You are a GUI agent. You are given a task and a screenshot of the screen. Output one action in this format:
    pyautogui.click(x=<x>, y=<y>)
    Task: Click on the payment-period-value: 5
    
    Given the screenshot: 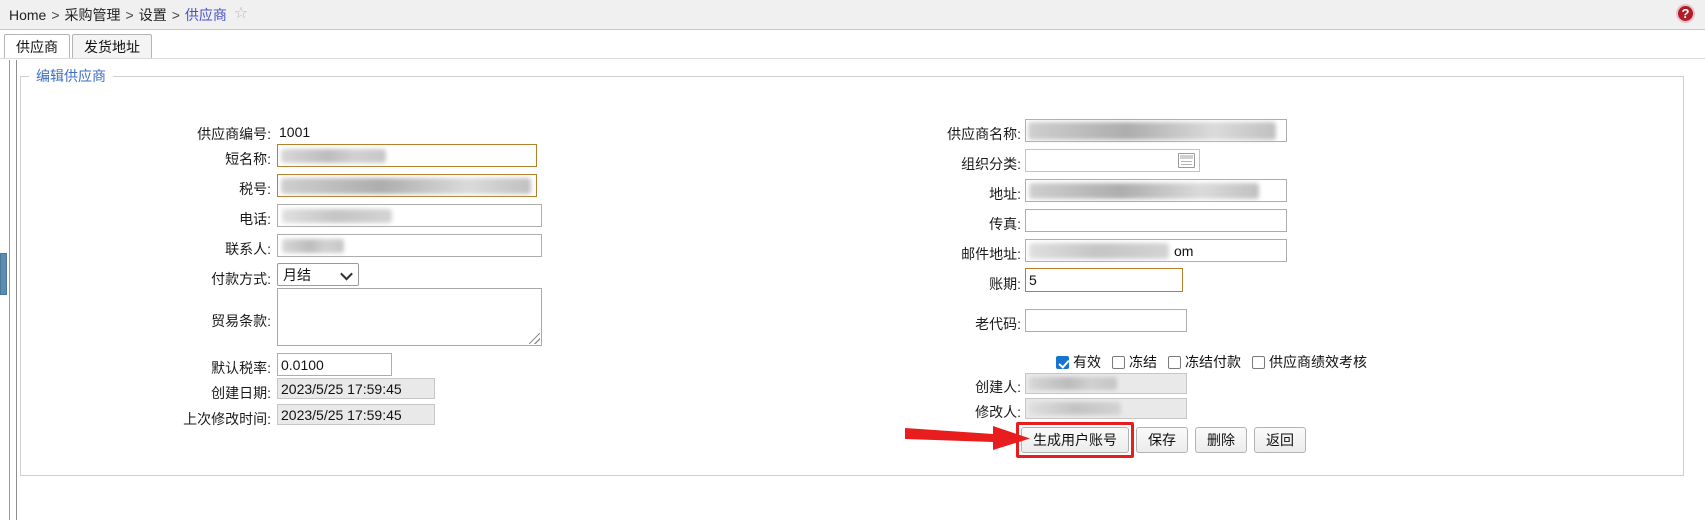 What is the action you would take?
    pyautogui.click(x=1033, y=280)
    